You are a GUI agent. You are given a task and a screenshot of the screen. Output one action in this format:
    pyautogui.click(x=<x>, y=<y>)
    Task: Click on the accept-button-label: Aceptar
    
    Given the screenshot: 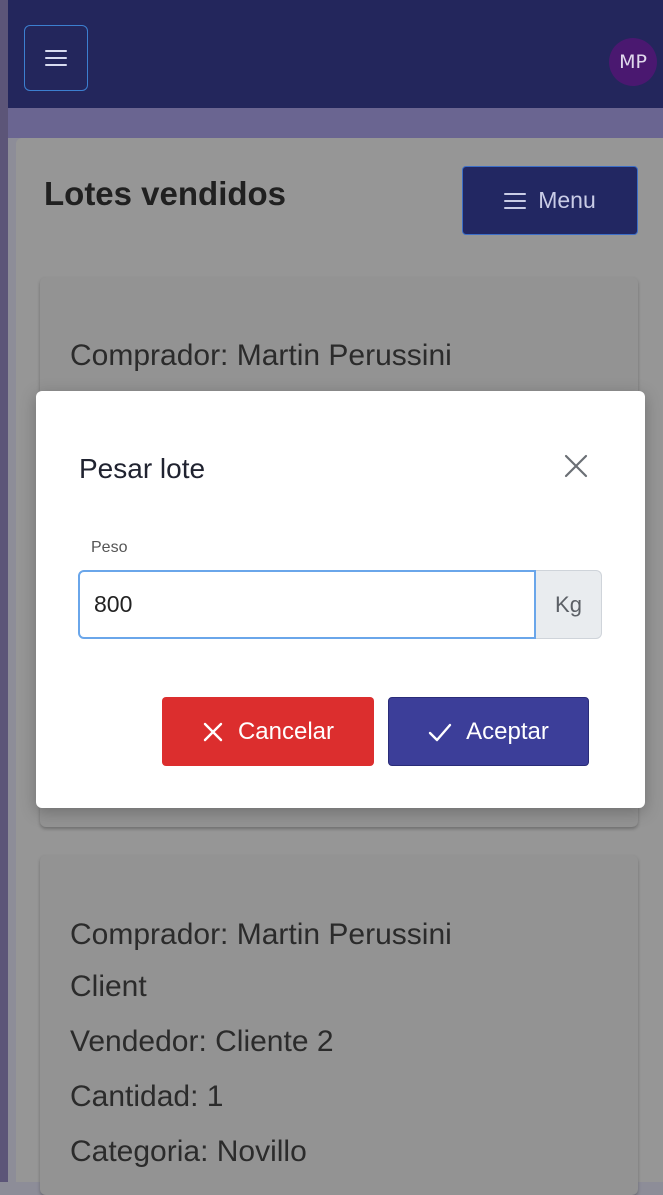 What is the action you would take?
    pyautogui.click(x=507, y=731)
    